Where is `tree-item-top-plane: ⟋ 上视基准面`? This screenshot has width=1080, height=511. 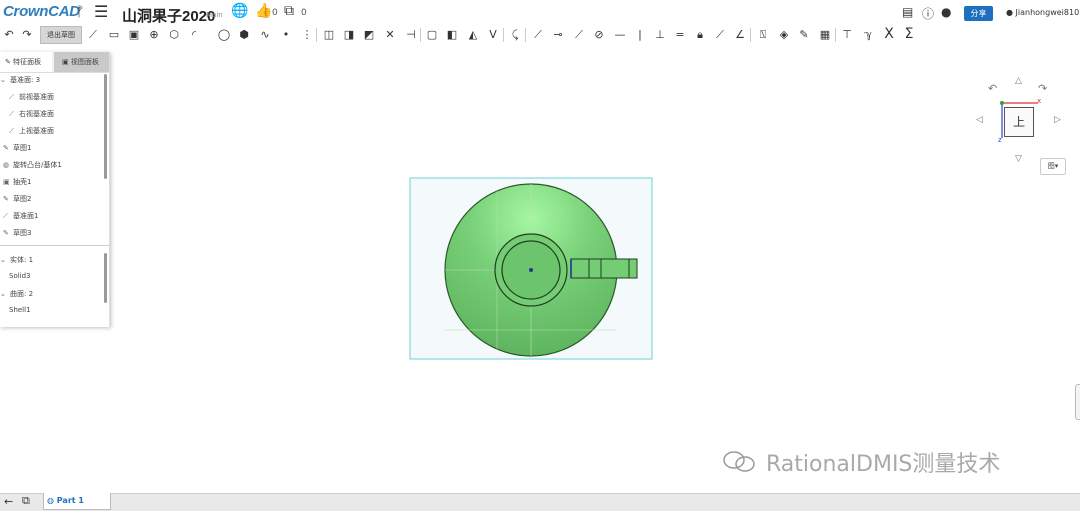
tree-item-top-plane: ⟋ 上视基准面 is located at coordinates (31, 131).